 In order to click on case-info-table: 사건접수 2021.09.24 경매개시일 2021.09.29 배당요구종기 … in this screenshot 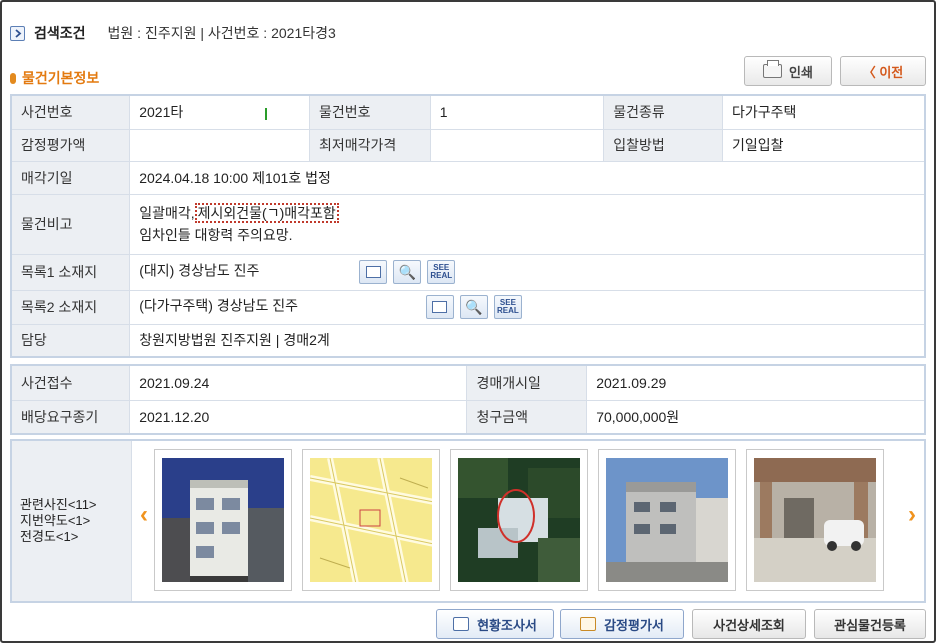, I will do `click(468, 399)`.